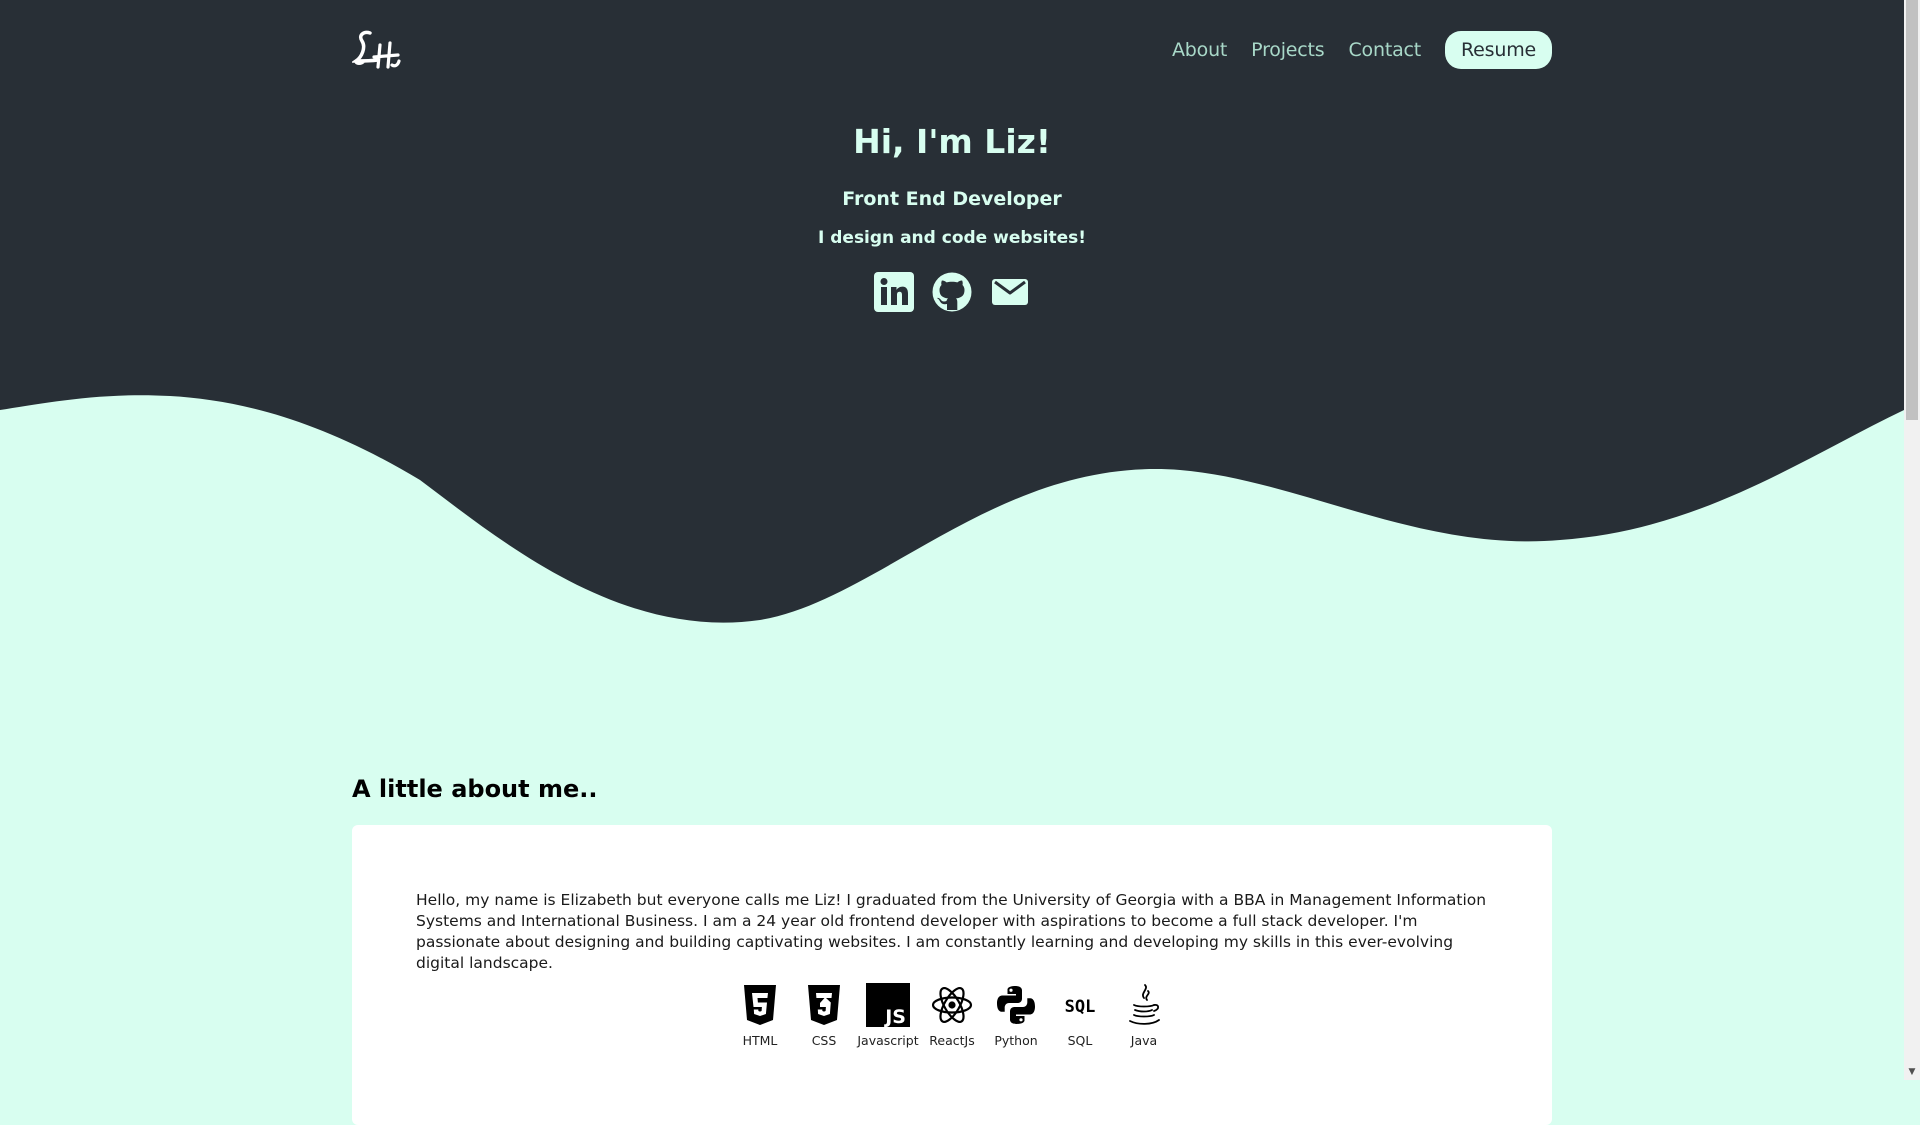 This screenshot has width=1920, height=1125. I want to click on skill-item-python: Python, so click(1016, 1015).